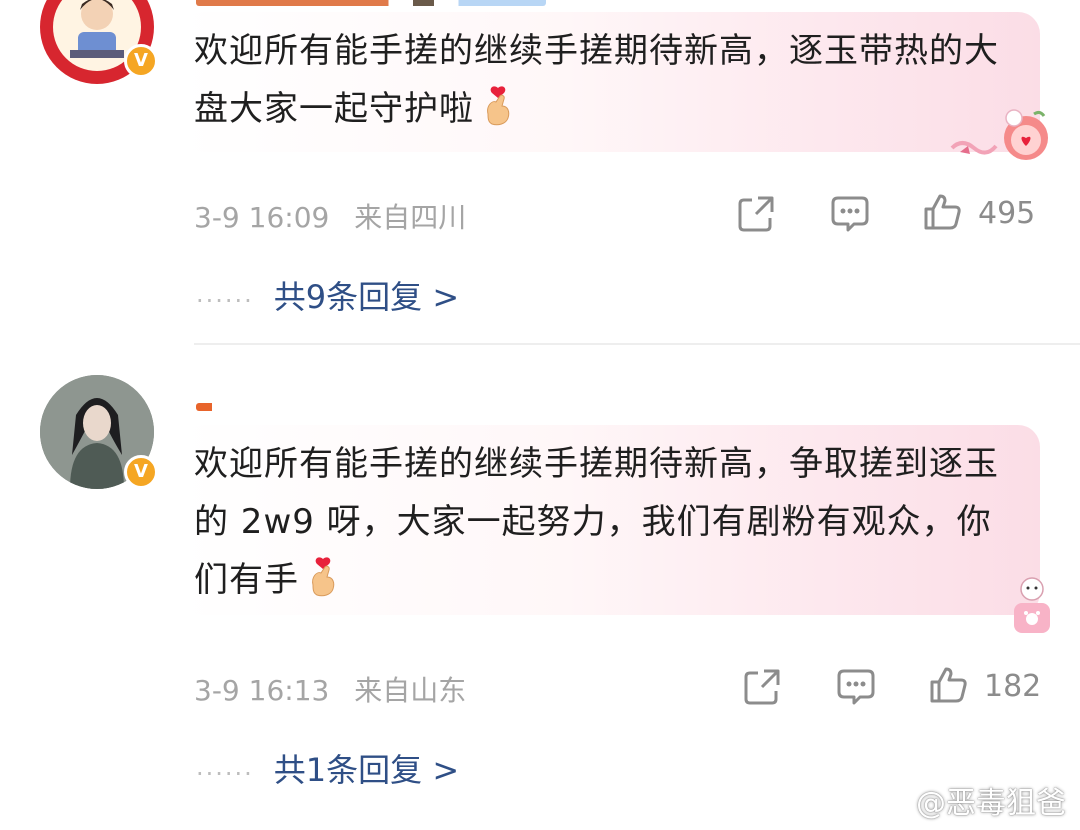 This screenshot has height=830, width=1080. Describe the element at coordinates (410, 217) in the screenshot. I see `location: 来自四川` at that location.